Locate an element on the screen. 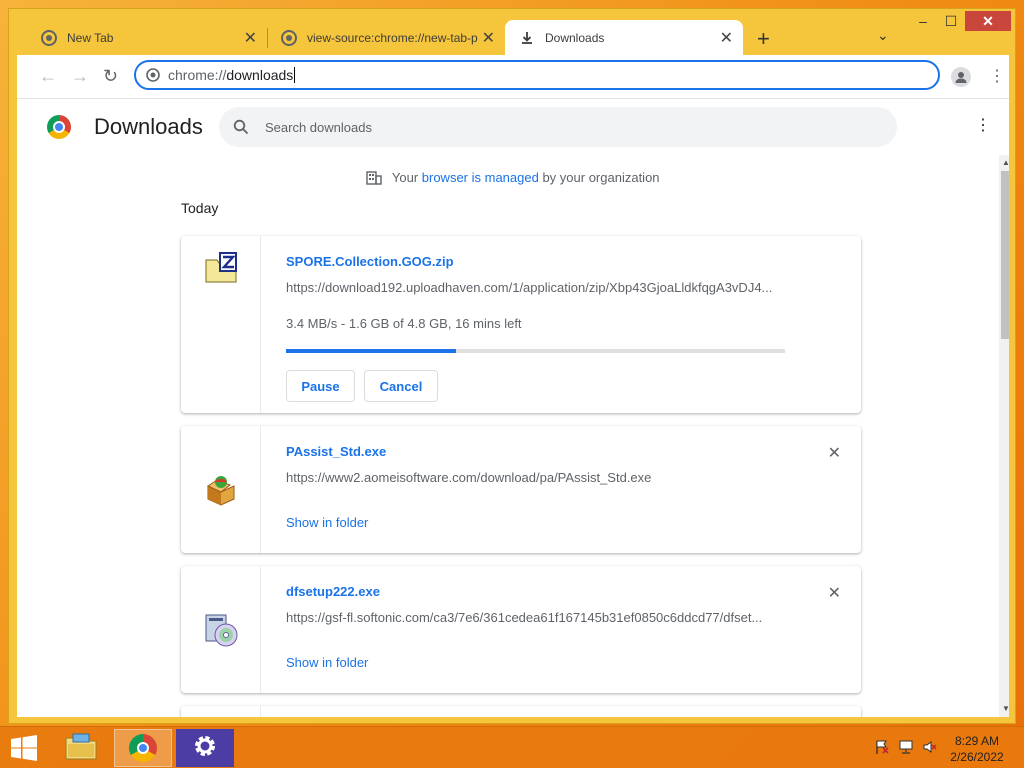  reload-button: ↻ is located at coordinates (110, 76).